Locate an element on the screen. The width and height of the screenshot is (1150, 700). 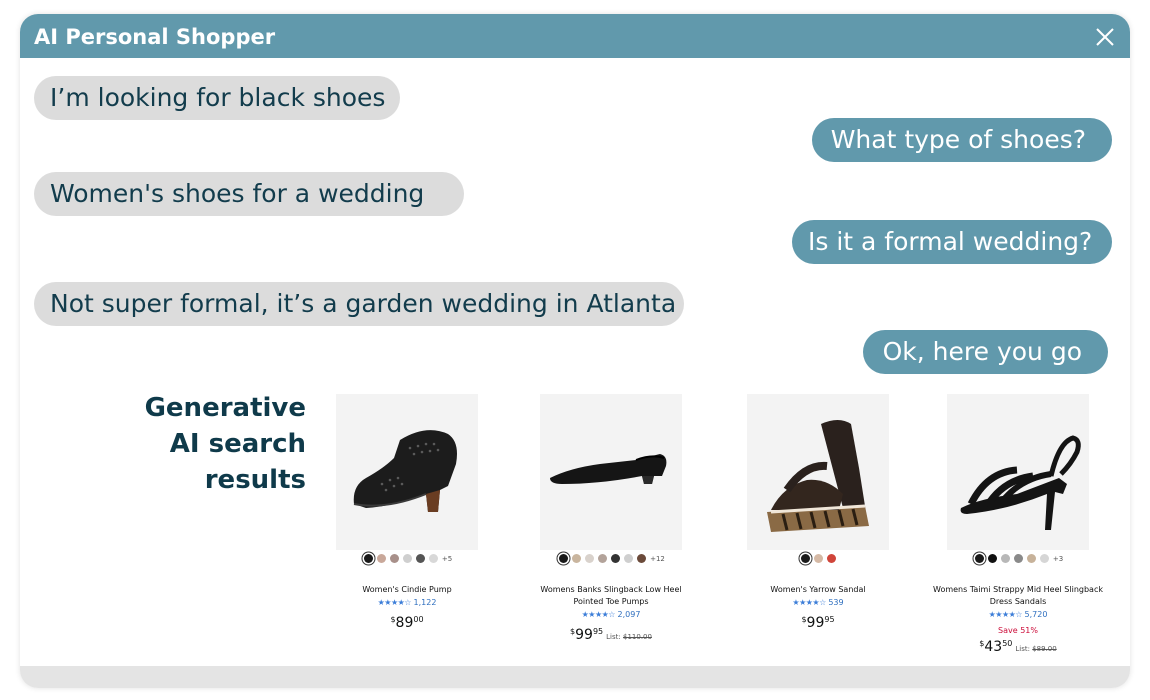
color-swatches is located at coordinates (818, 560).